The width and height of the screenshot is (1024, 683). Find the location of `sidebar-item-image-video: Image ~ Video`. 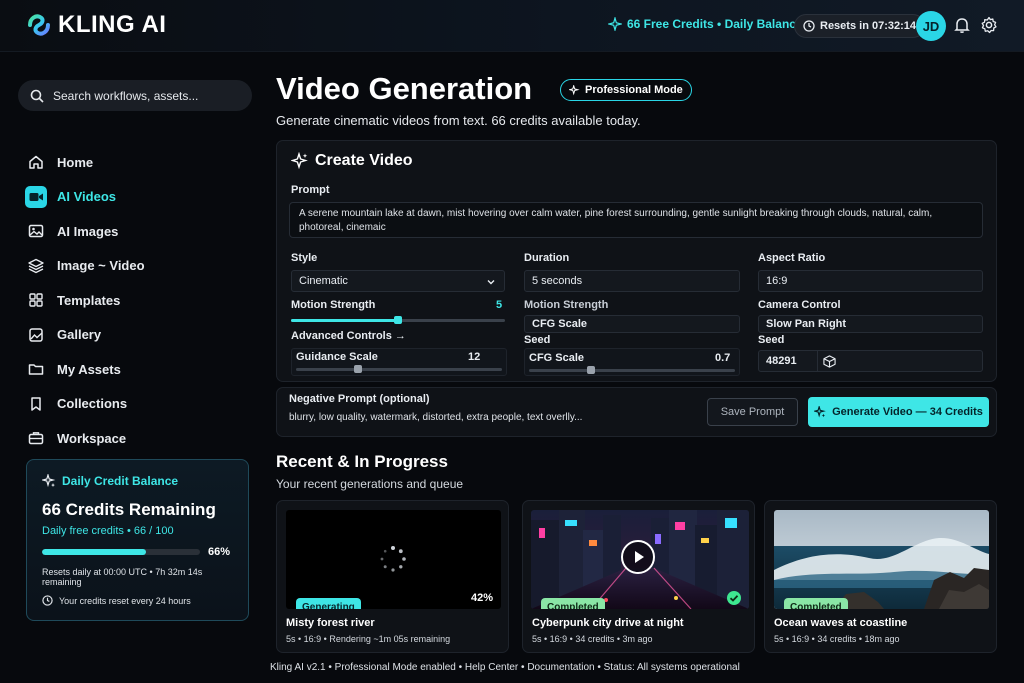

sidebar-item-image-video: Image ~ Video is located at coordinates (137, 266).